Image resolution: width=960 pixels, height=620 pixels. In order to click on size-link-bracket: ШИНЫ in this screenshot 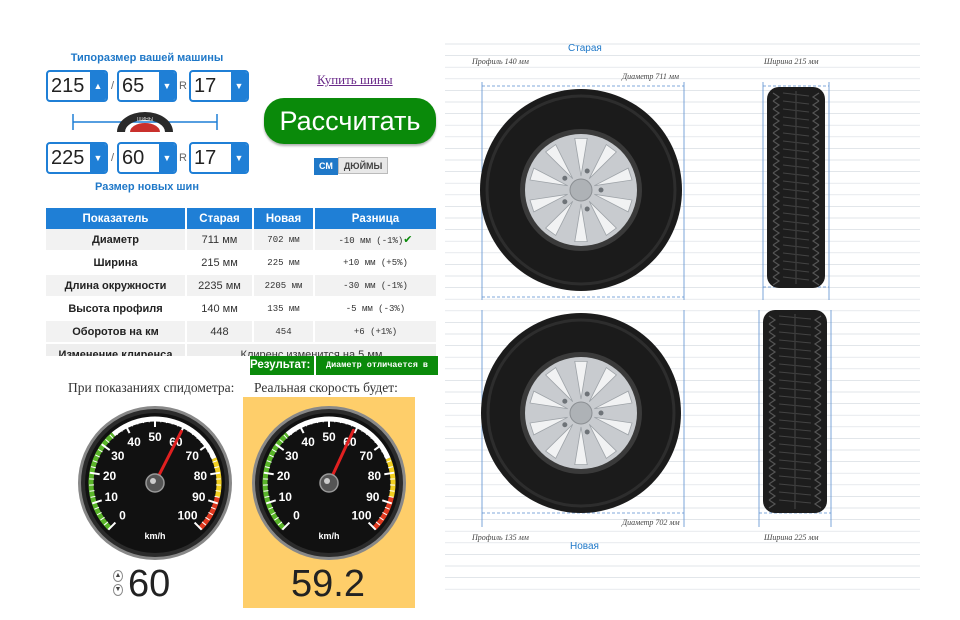, I will do `click(145, 122)`.